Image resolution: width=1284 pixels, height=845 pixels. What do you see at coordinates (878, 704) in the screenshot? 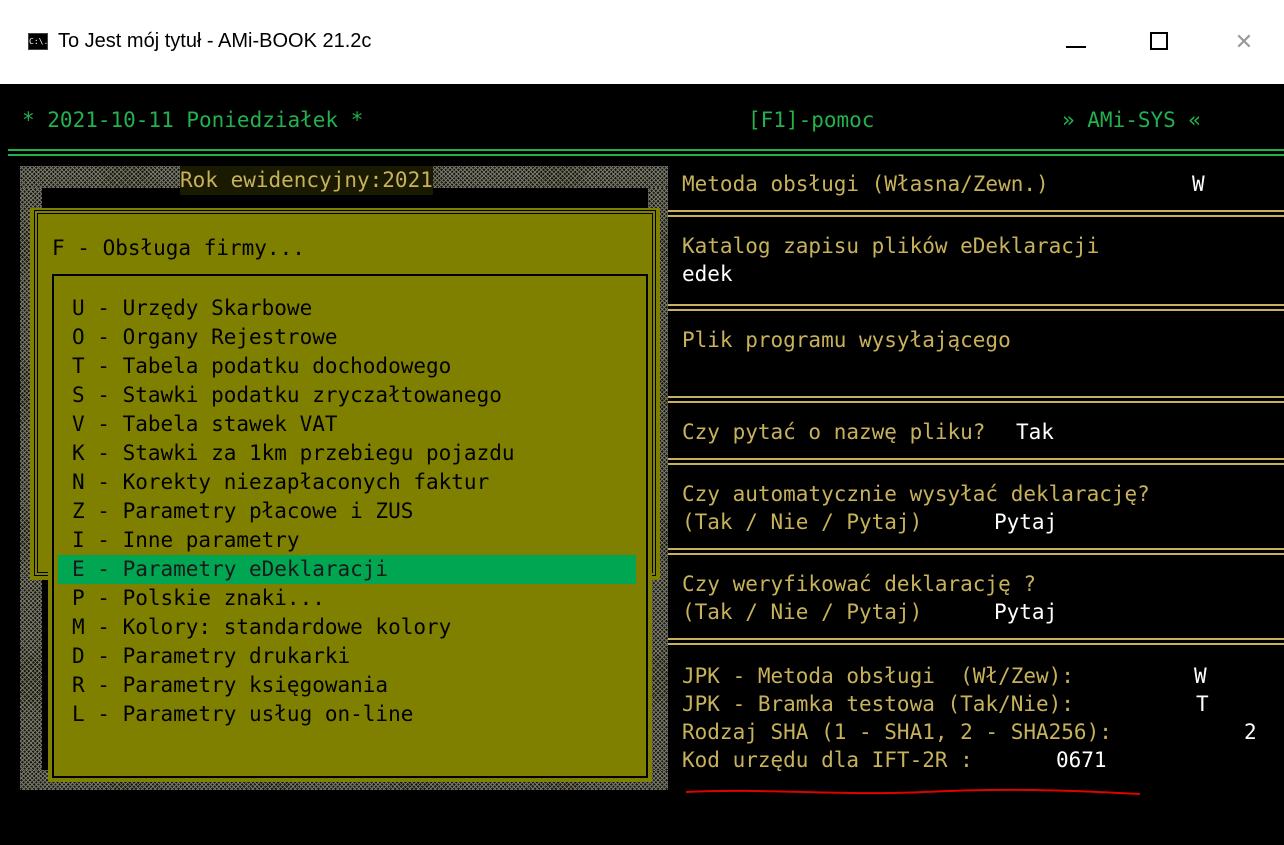
I see `jpk-gate-label: JPK - Bramka testowa (Tak/Nie):` at bounding box center [878, 704].